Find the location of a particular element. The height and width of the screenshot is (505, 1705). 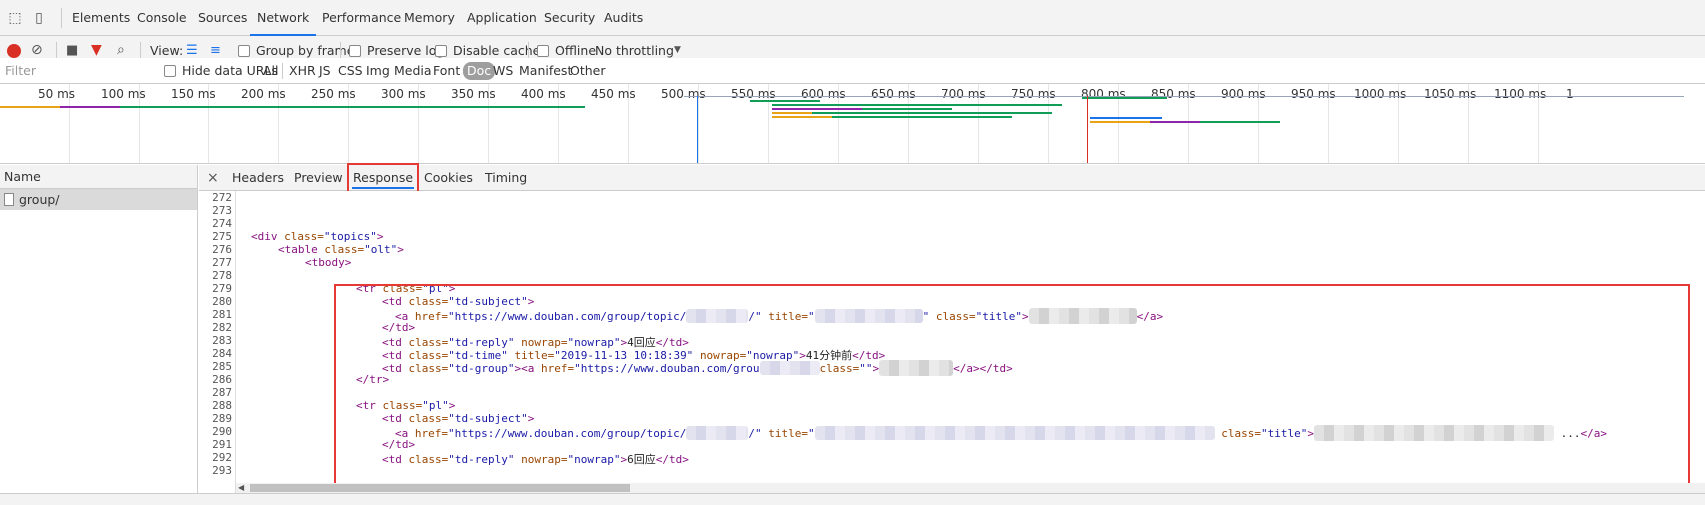

tab-memory: Memory is located at coordinates (429, 18).